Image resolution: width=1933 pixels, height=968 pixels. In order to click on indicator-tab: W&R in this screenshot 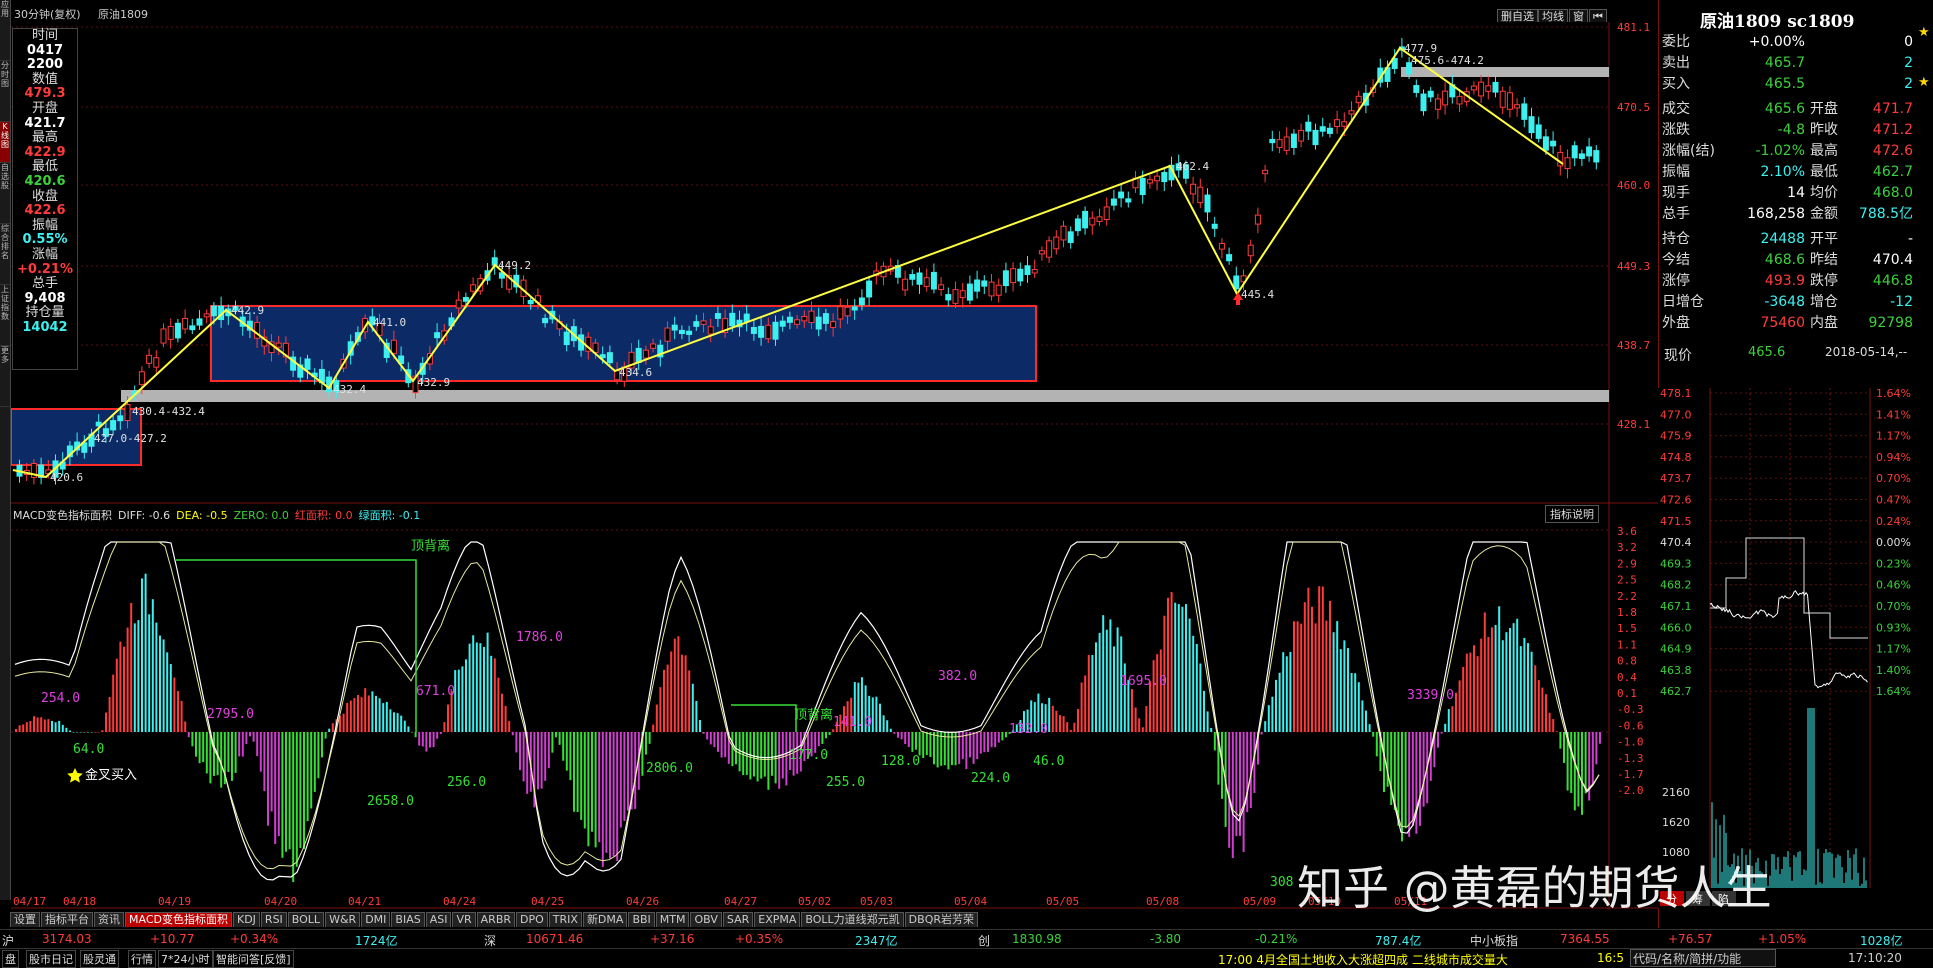, I will do `click(342, 919)`.